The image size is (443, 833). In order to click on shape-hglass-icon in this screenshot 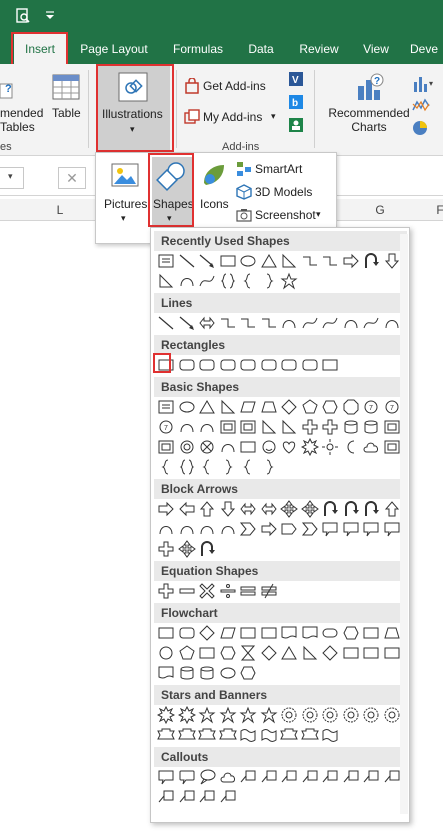, I will do `click(248, 653)`.